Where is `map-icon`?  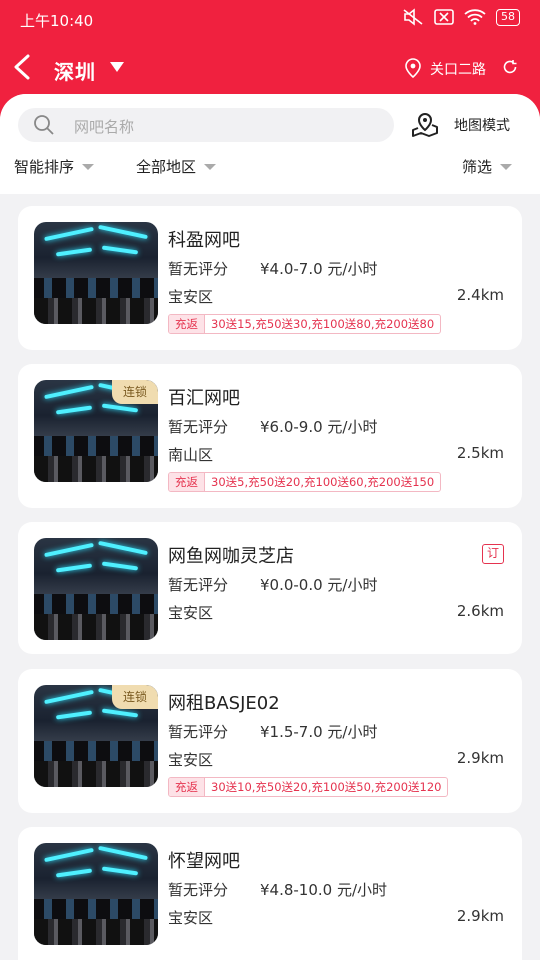 map-icon is located at coordinates (425, 124).